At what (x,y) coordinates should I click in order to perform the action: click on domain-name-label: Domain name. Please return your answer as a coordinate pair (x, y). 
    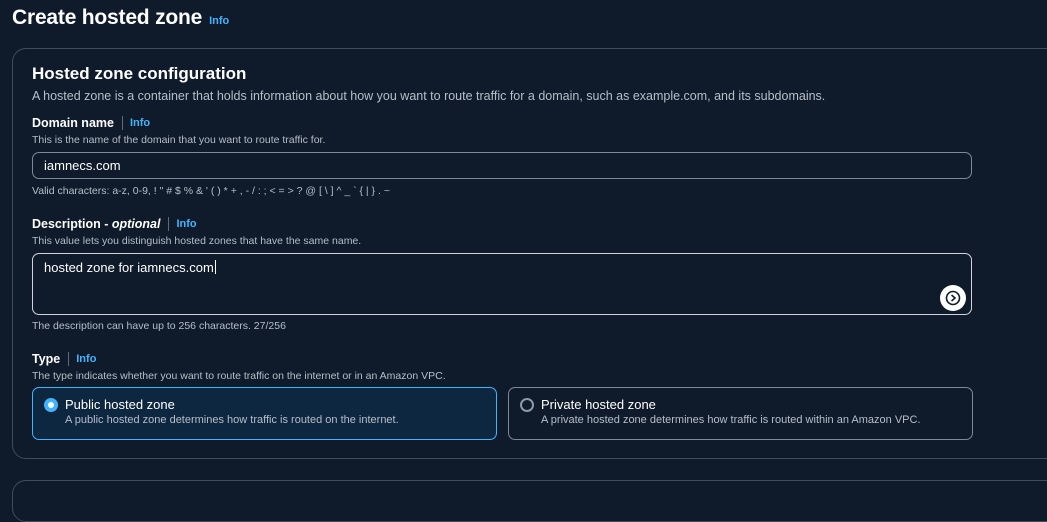
    Looking at the image, I should click on (73, 123).